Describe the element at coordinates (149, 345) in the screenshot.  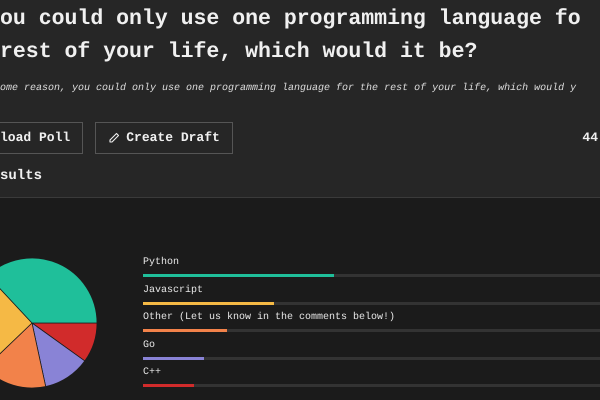
I see `option-label: Go` at that location.